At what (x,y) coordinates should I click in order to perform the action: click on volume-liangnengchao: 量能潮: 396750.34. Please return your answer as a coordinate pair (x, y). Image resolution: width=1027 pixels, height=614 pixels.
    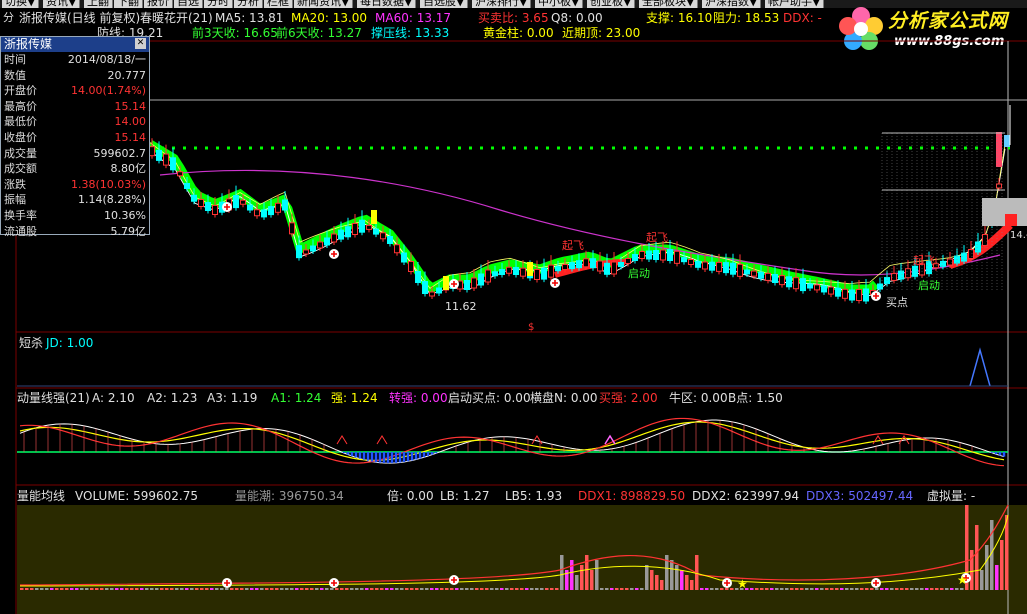
    Looking at the image, I should click on (289, 496).